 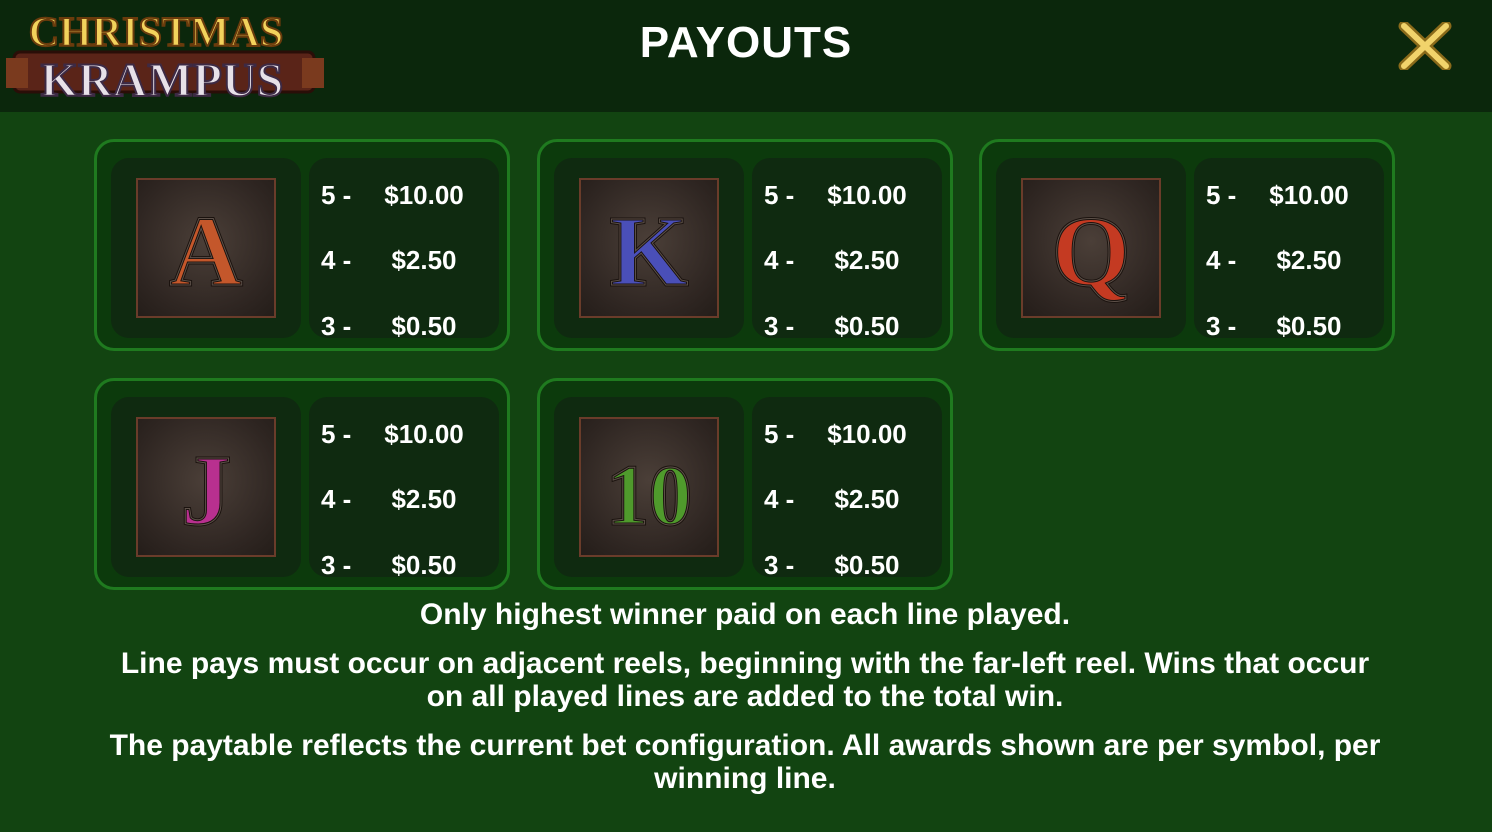 What do you see at coordinates (648, 496) in the screenshot?
I see `symbol-glyph-stone: 10` at bounding box center [648, 496].